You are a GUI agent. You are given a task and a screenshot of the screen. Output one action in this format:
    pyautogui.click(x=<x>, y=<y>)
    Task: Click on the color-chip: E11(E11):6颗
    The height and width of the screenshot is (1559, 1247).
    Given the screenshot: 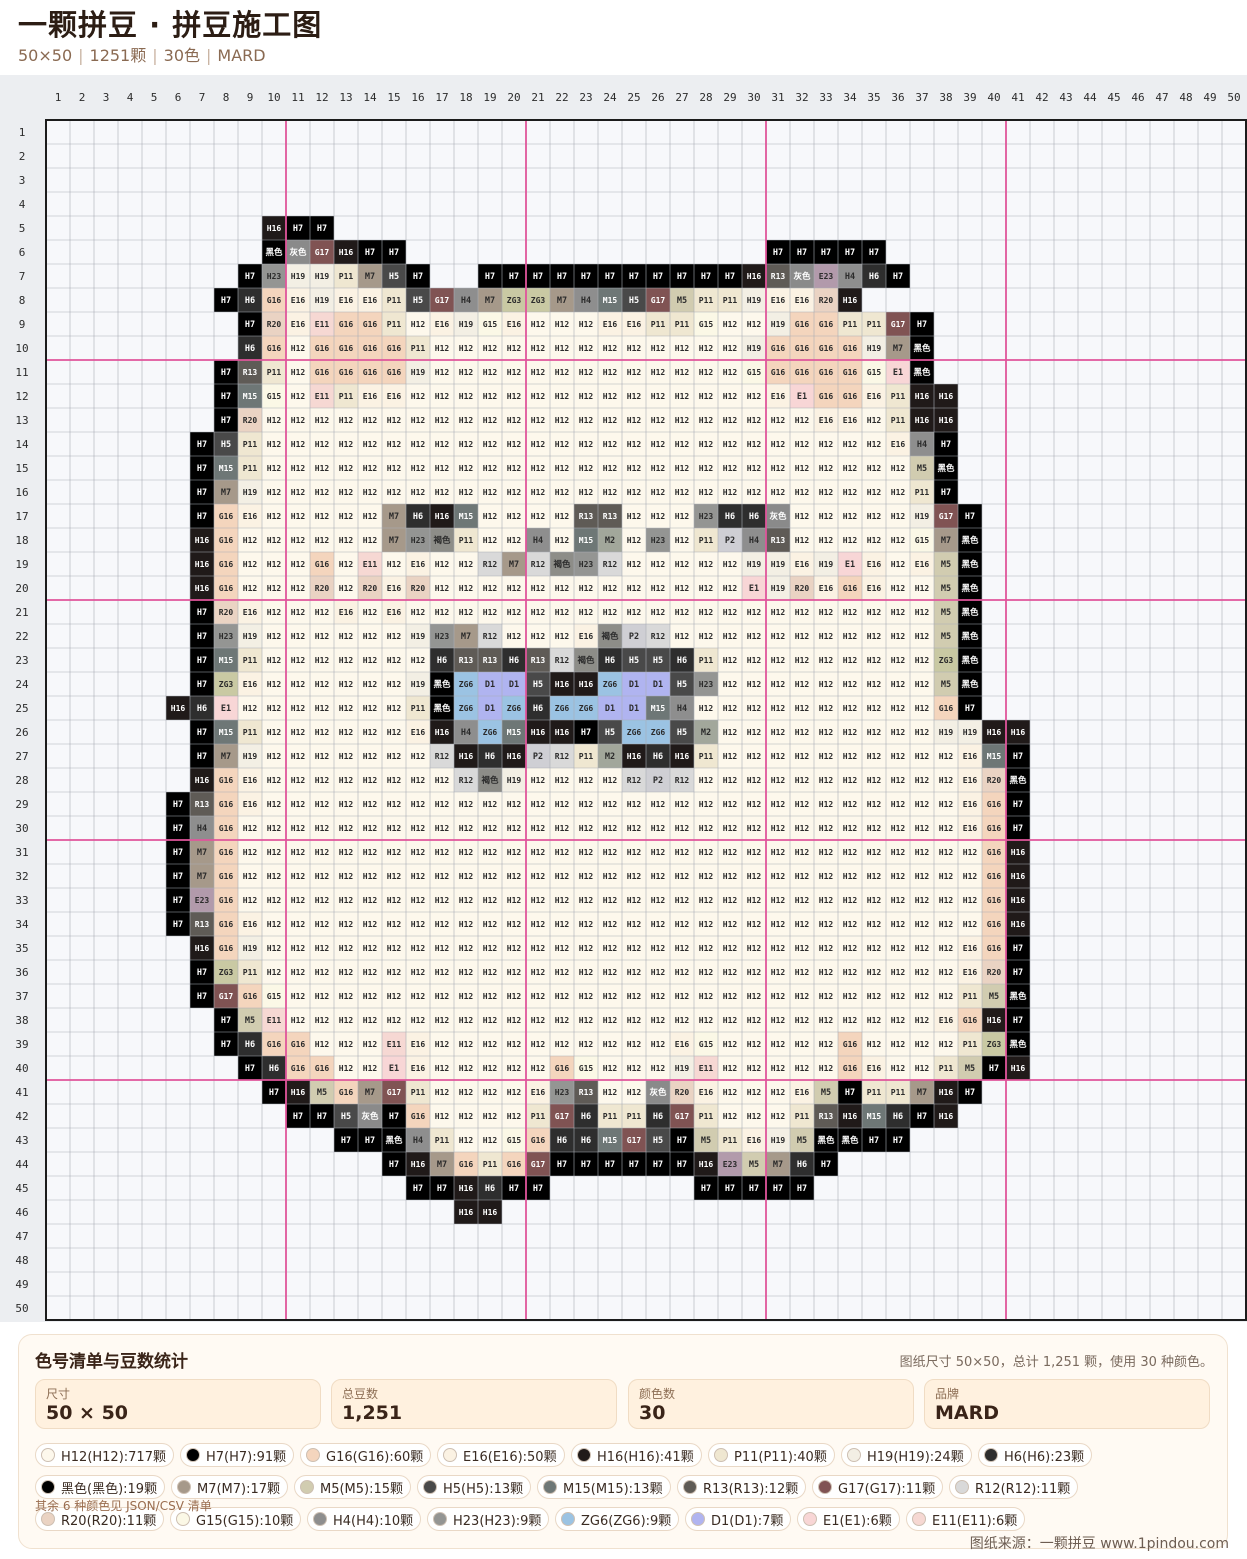 What is the action you would take?
    pyautogui.click(x=966, y=1519)
    